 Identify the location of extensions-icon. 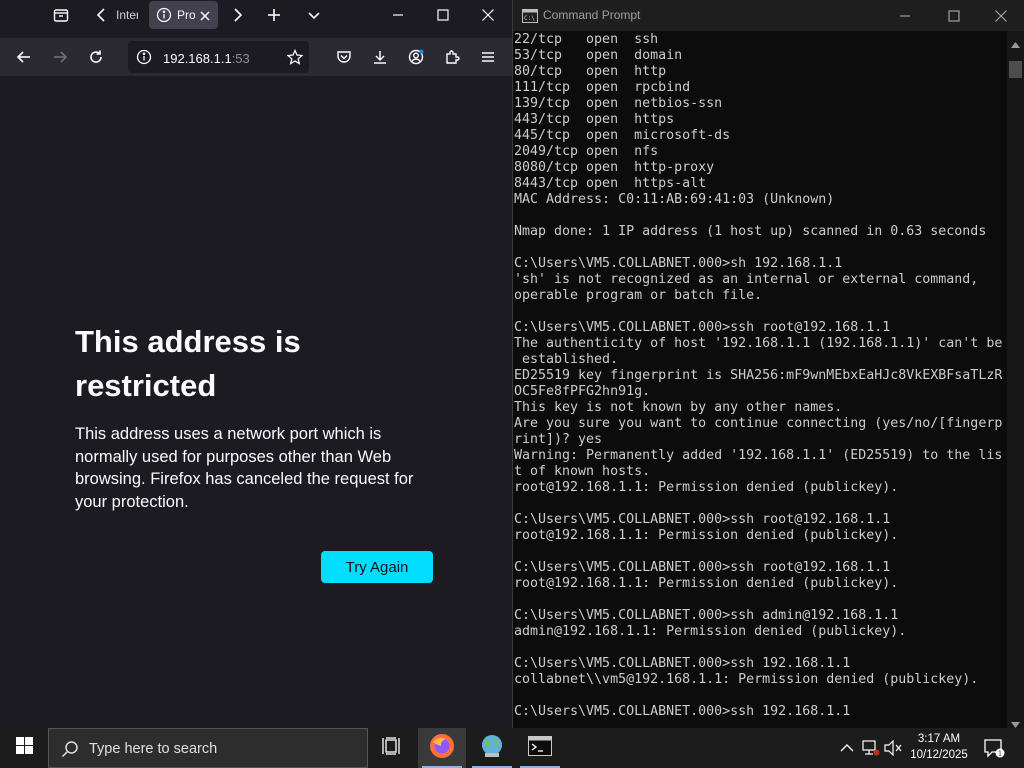
(452, 57).